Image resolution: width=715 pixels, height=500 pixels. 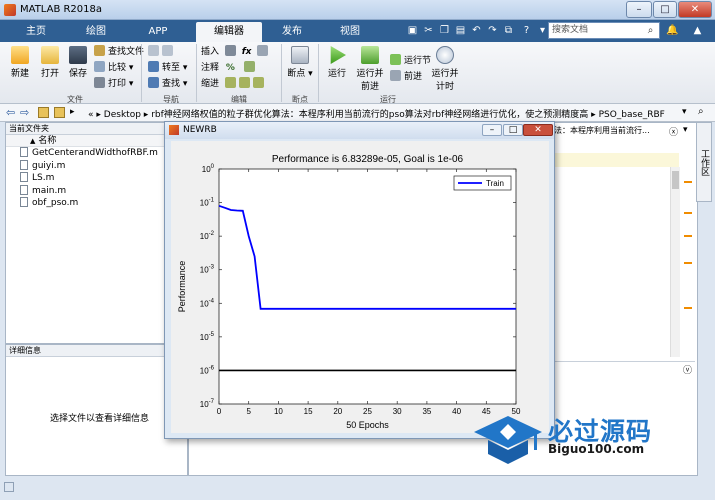 What do you see at coordinates (296, 74) in the screenshot?
I see `breakpoints-label: 断点` at bounding box center [296, 74].